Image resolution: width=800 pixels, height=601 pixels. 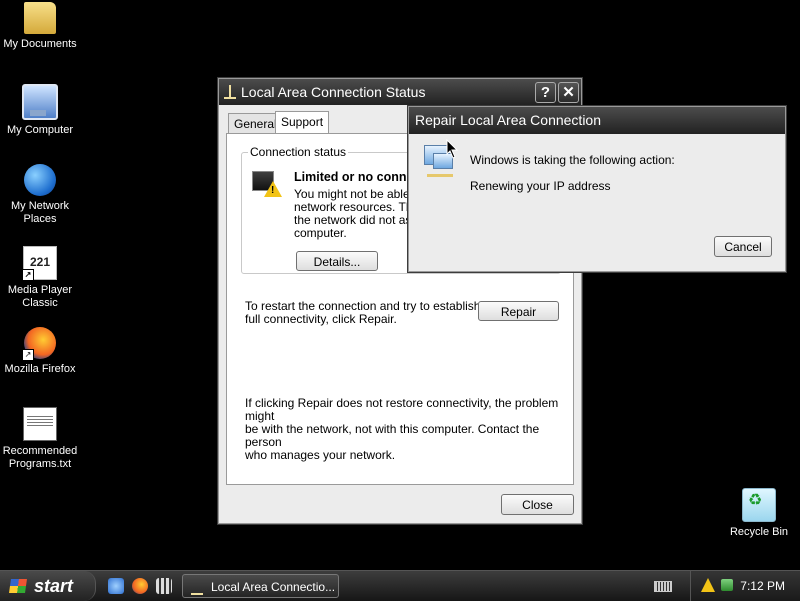 I want to click on desktop-icon-my-documents: My Documents, so click(x=40, y=26).